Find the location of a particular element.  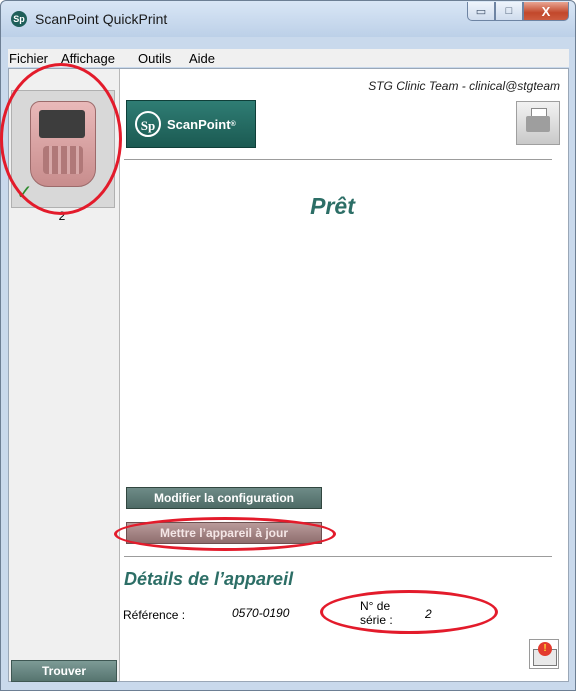

update-device-button: Mettre l’appareil à jour is located at coordinates (224, 533).